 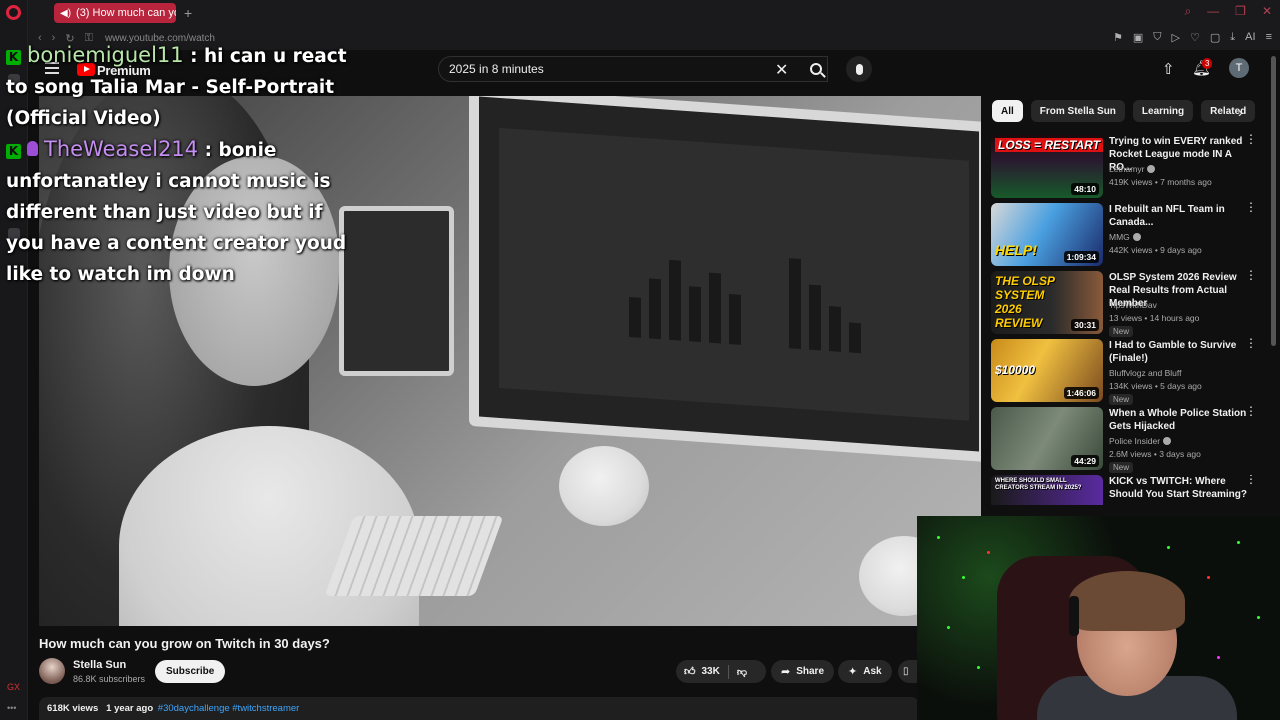 What do you see at coordinates (1232, 37) in the screenshot?
I see `download-icon: ⤓` at bounding box center [1232, 37].